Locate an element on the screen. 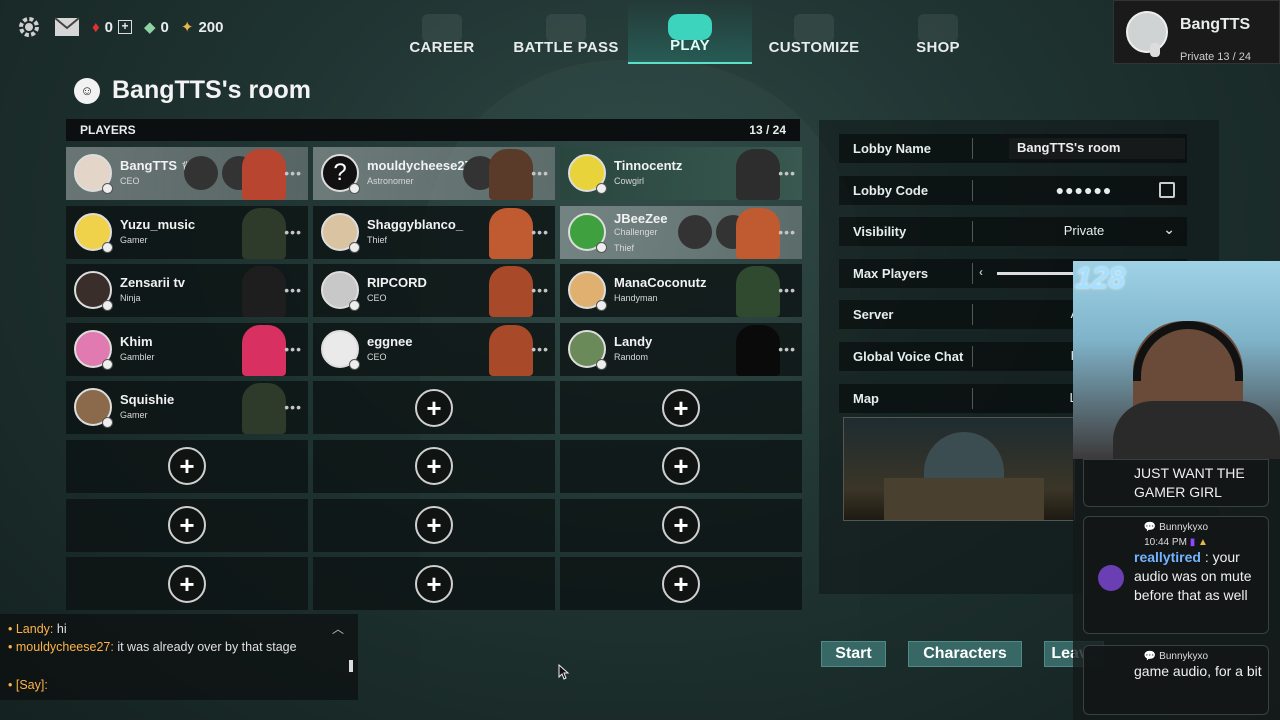 This screenshot has height=720, width=1280. chat-user: mouldycheese27 is located at coordinates (63, 647).